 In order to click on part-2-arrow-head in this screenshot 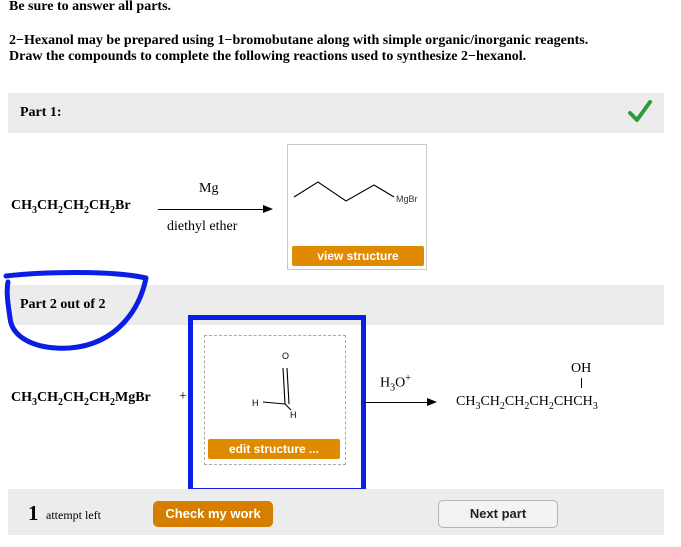, I will do `click(432, 402)`.